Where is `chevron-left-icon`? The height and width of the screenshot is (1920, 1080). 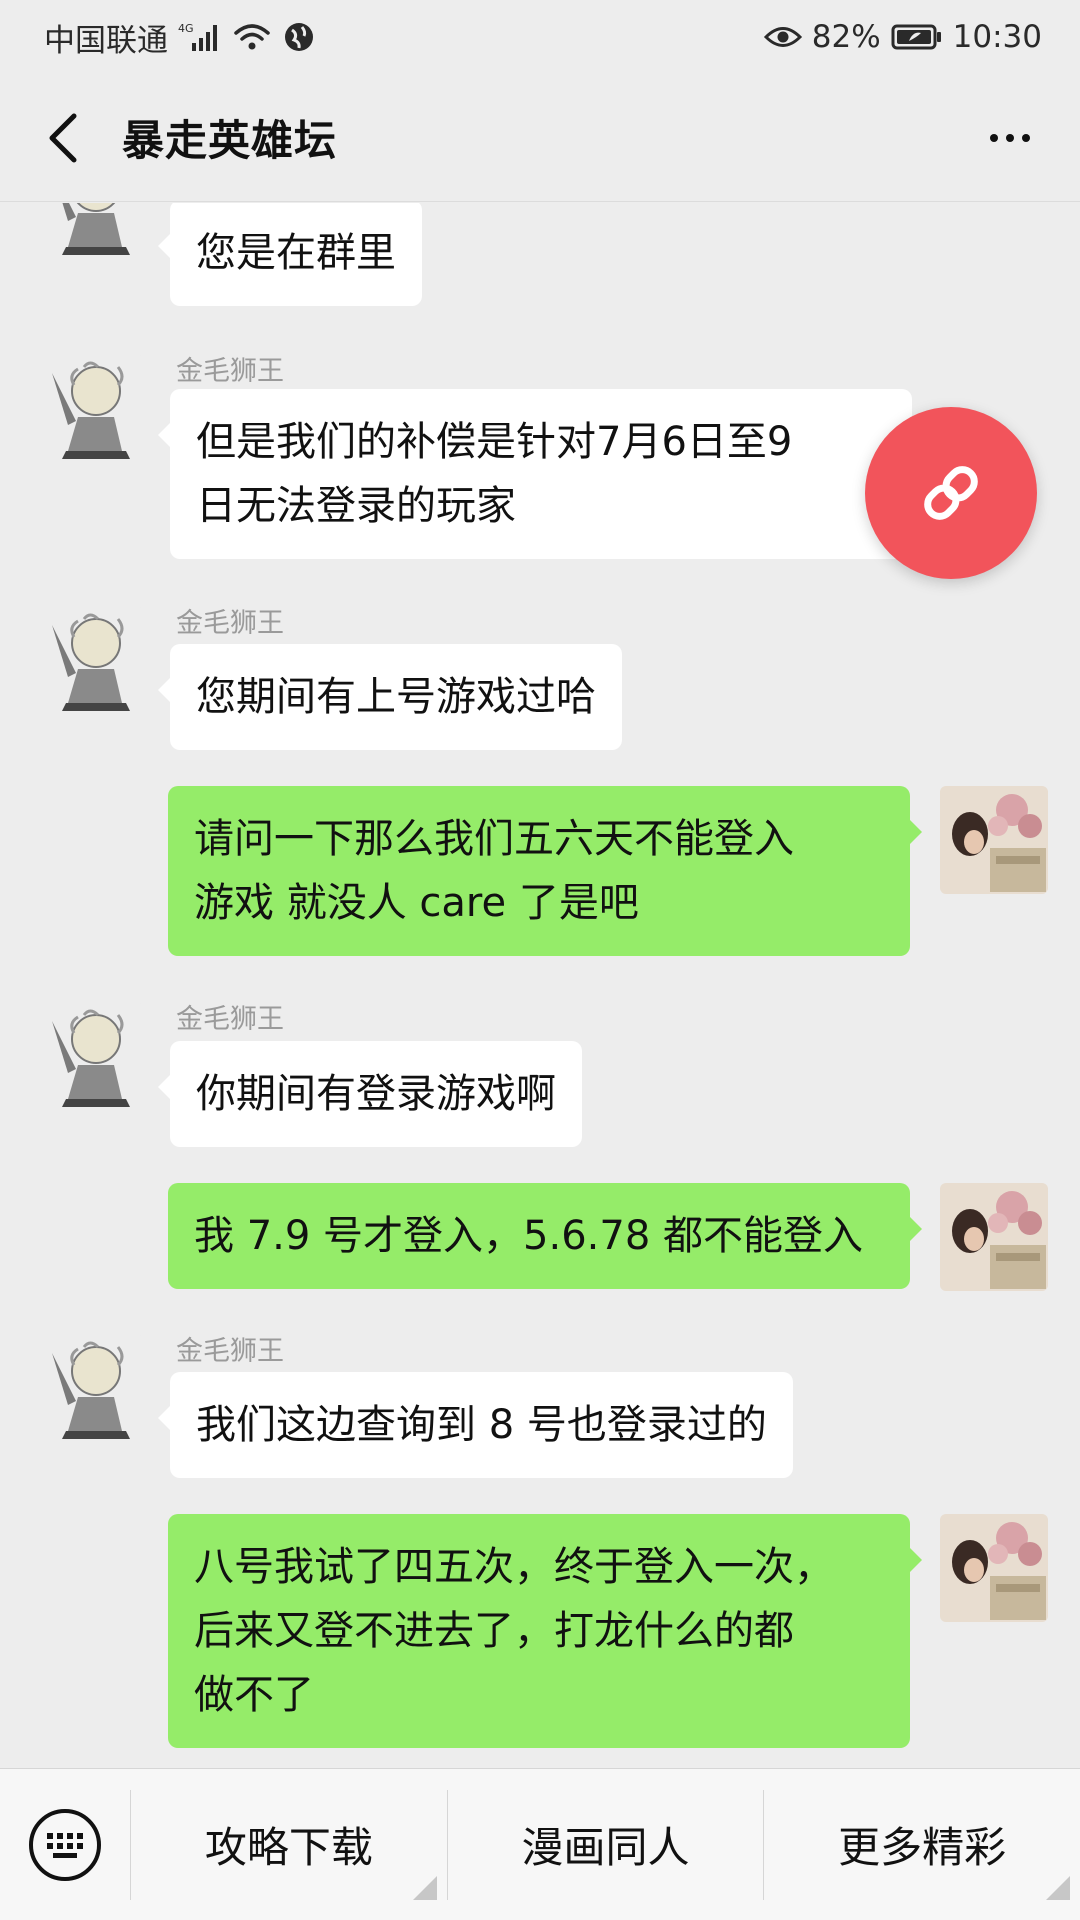 chevron-left-icon is located at coordinates (63, 137).